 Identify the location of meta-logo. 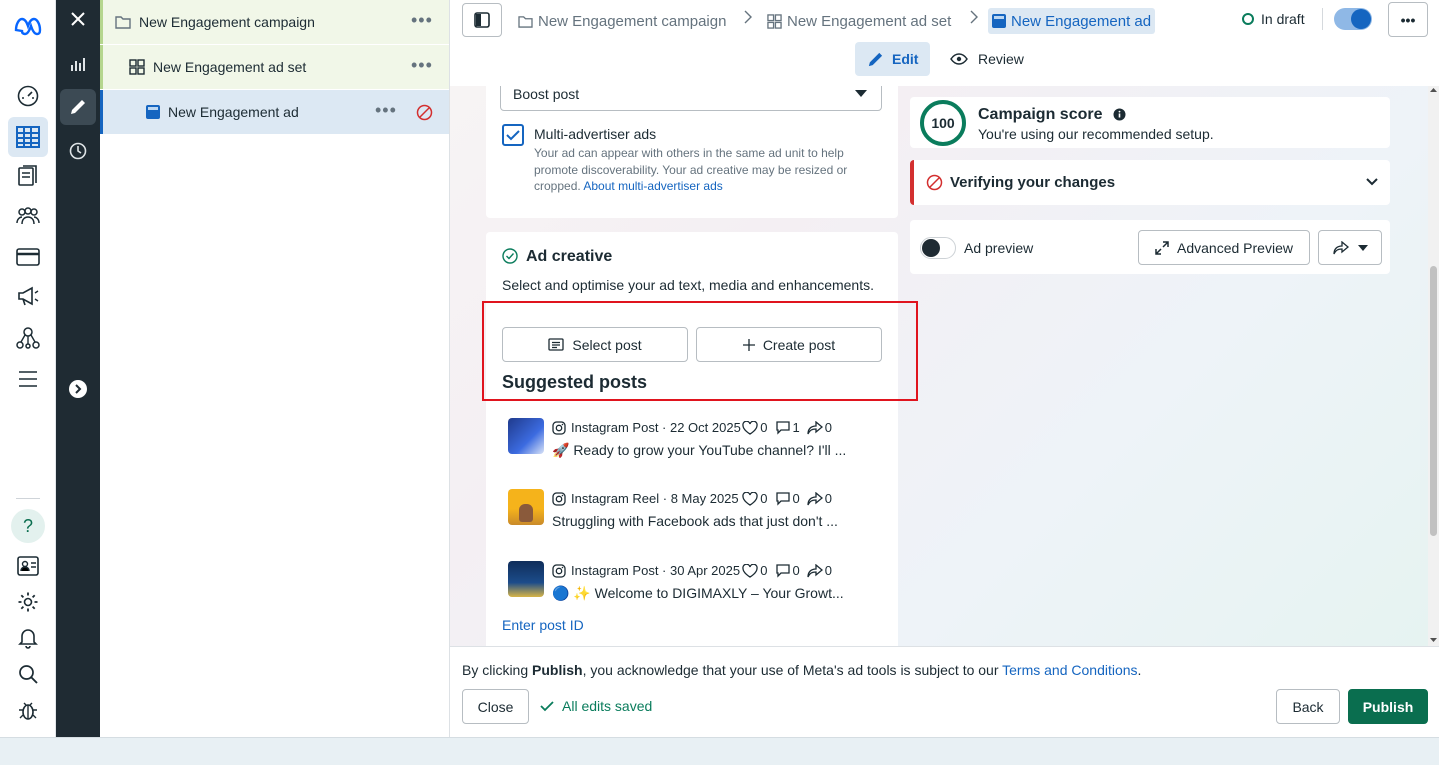
(28, 26).